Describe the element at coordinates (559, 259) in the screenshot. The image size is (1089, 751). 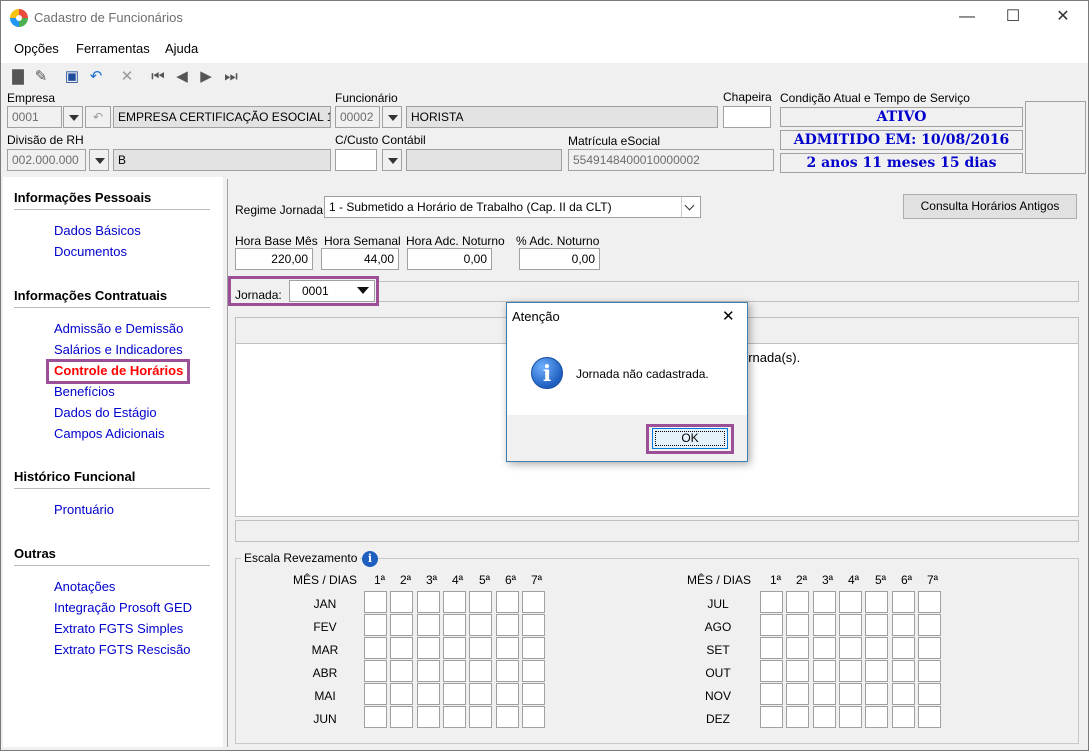
I see `pct-adc-field: 0,00` at that location.